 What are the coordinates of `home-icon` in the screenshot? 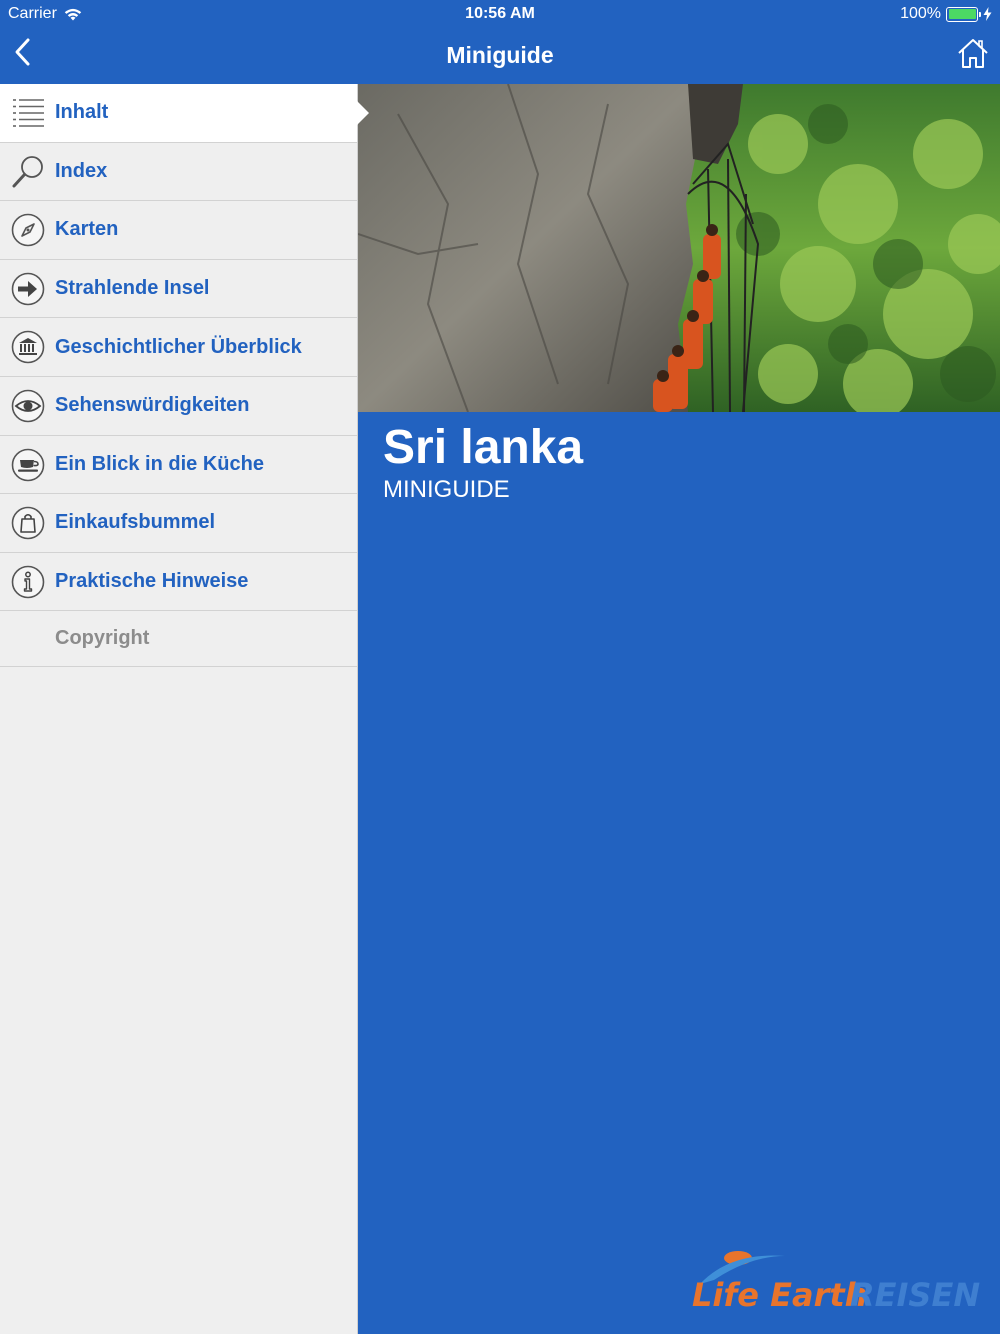 It's located at (973, 53).